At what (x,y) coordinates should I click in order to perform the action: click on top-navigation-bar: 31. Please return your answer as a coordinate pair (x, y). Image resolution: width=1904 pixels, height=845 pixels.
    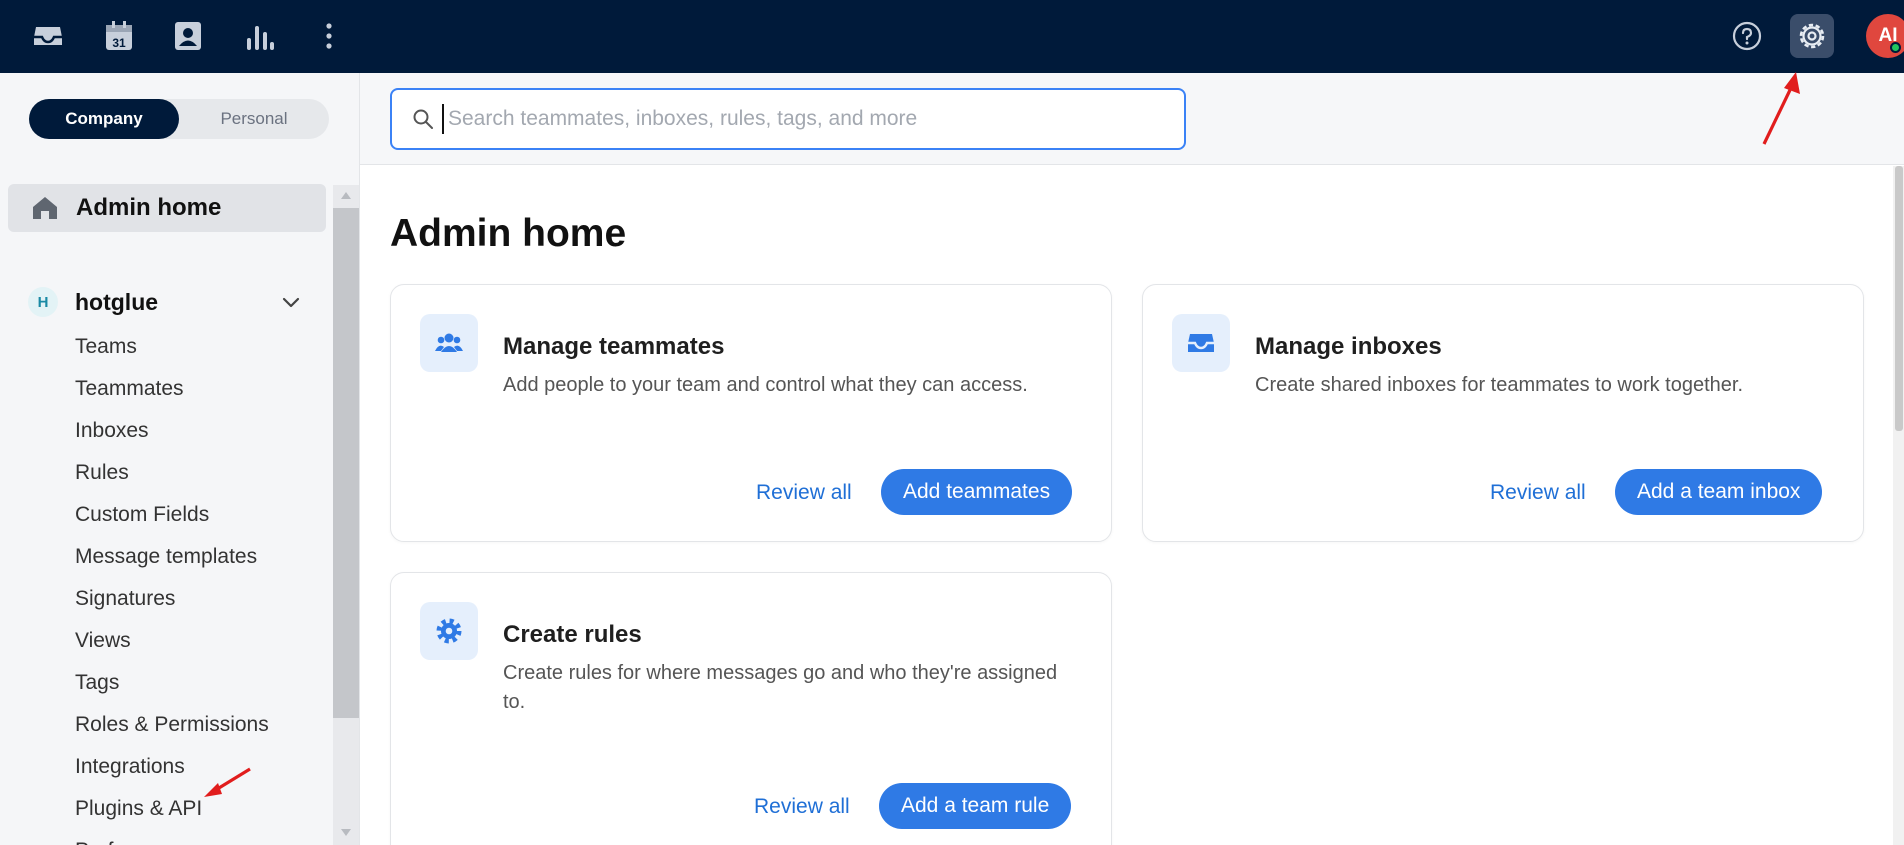
    Looking at the image, I should click on (952, 36).